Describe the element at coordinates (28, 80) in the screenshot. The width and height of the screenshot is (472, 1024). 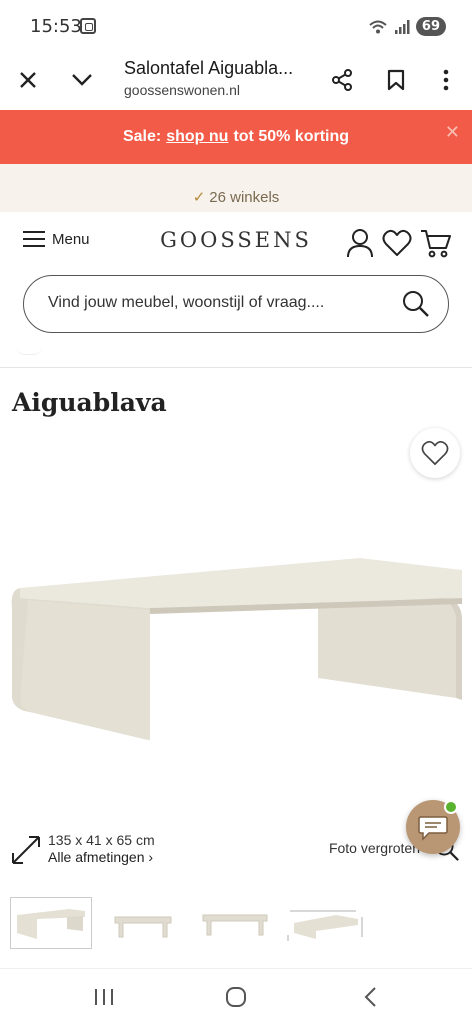
I see `close-icon` at that location.